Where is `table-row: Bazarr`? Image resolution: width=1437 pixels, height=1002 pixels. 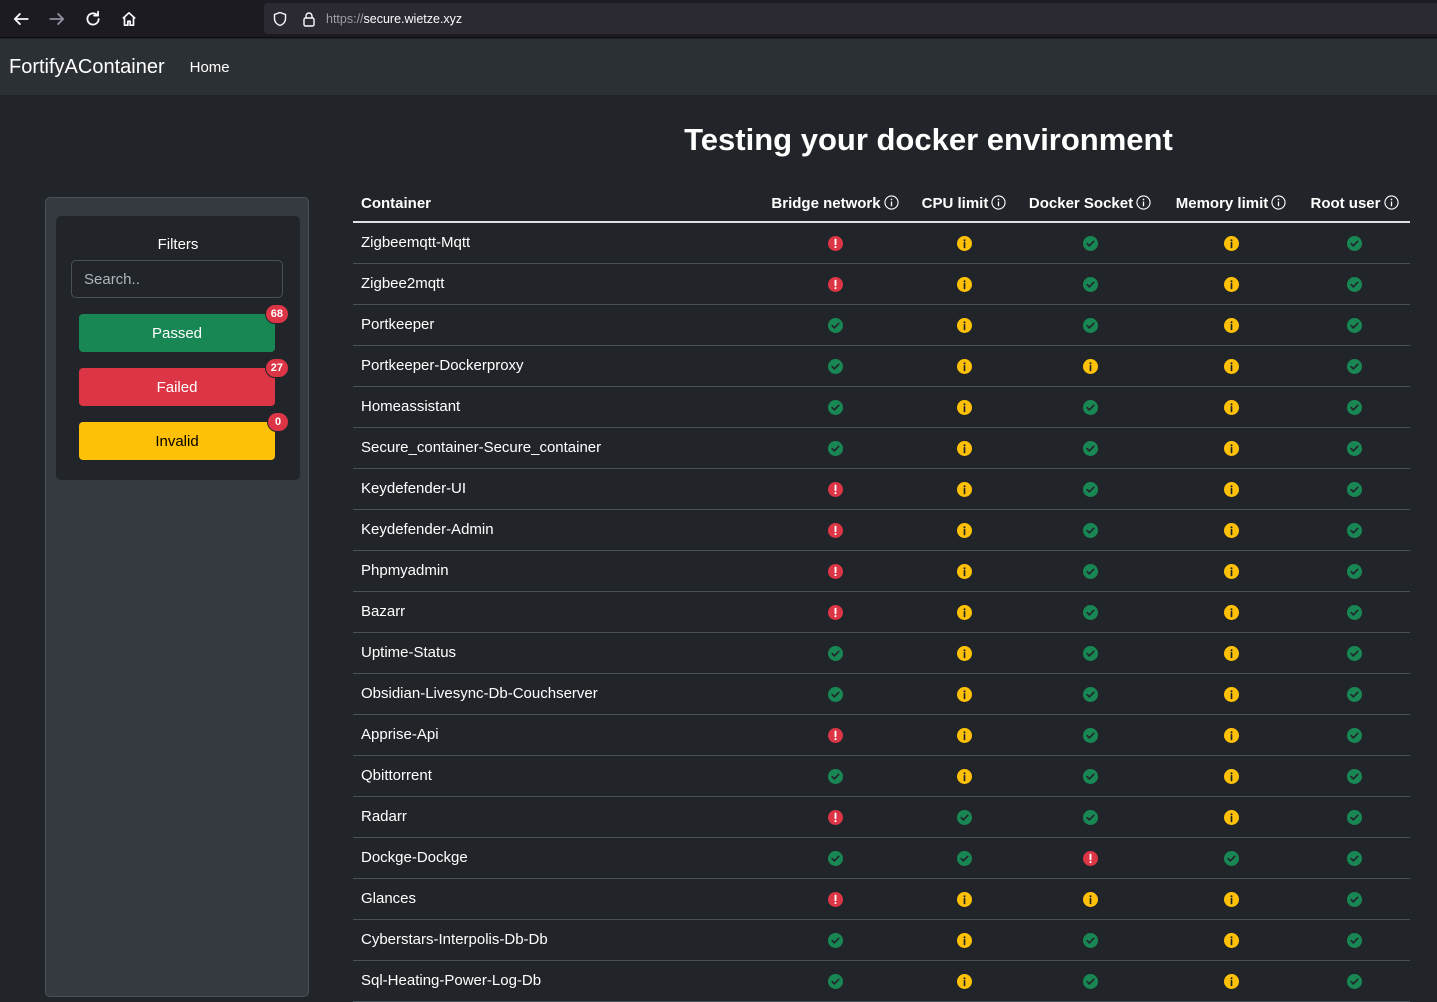
table-row: Bazarr is located at coordinates (881, 612).